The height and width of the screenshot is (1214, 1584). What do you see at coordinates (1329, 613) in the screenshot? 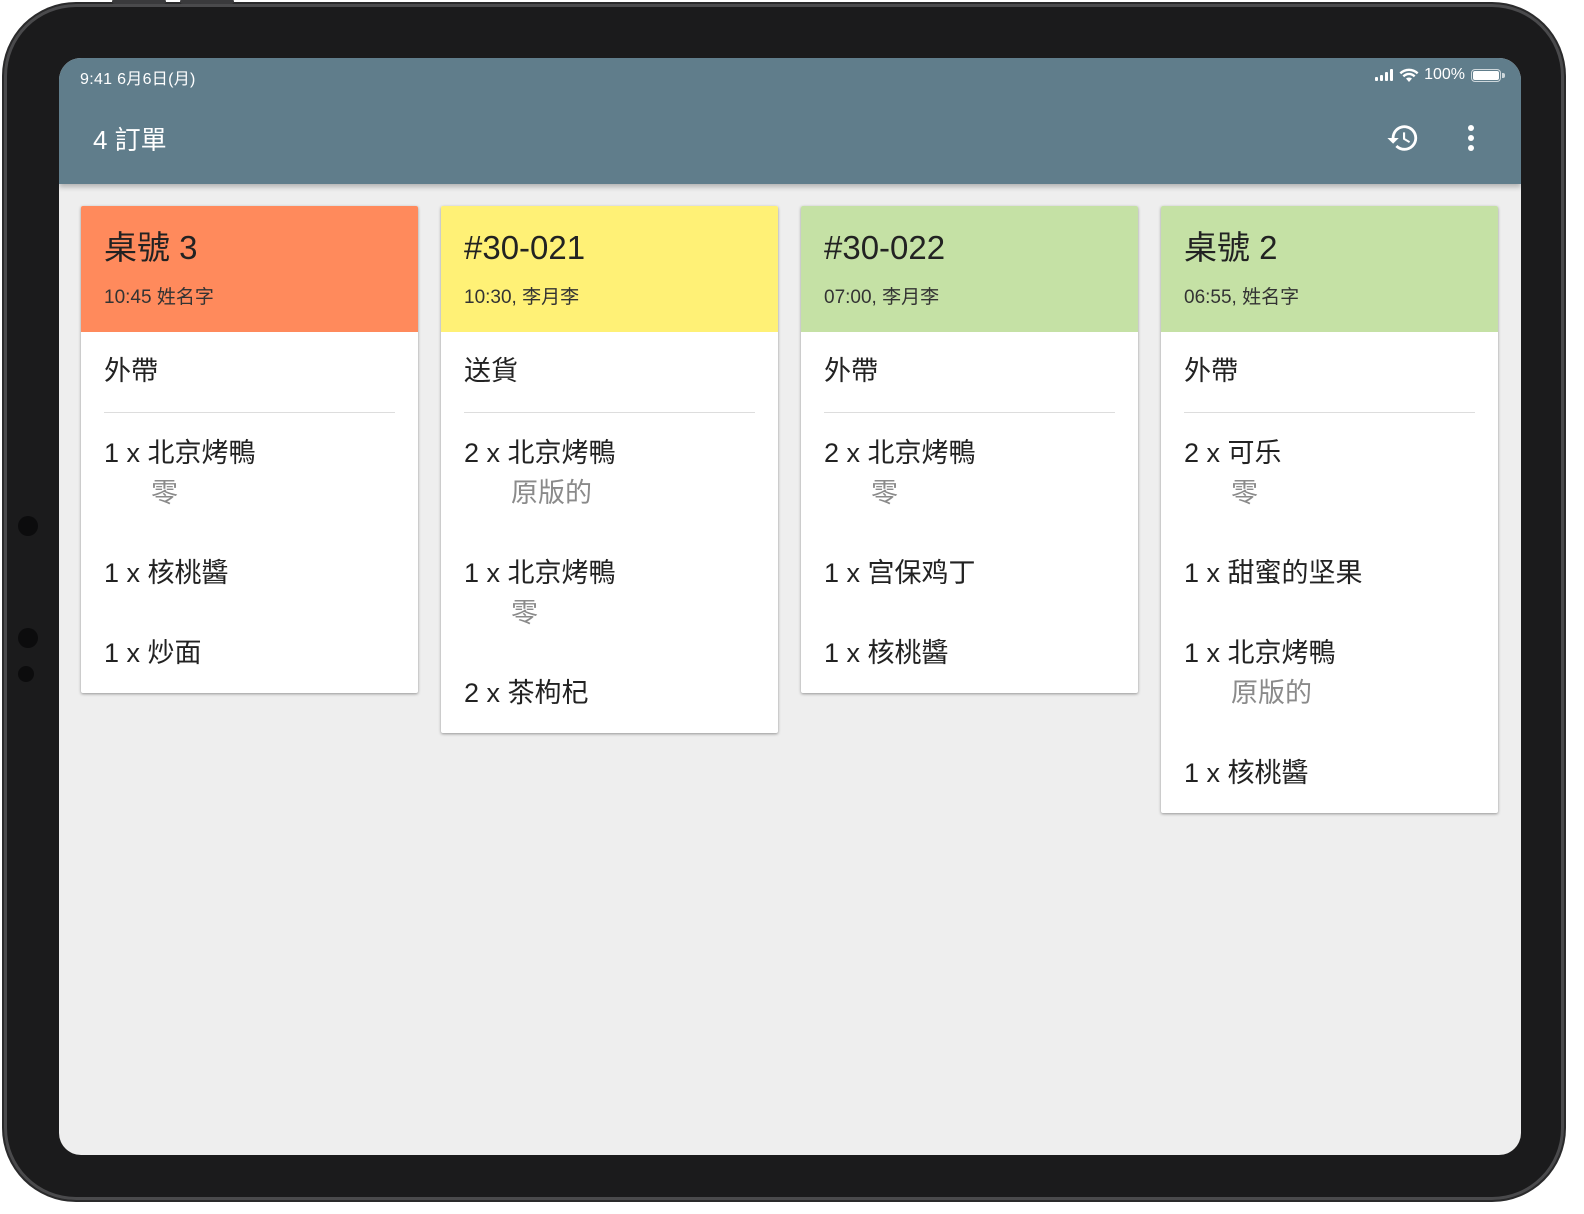
I see `order-items: 2 x 可乐 零 1 x 甜蜜的坚果 1 x 北京烤鴨 原版的 1 x 核桃醬` at bounding box center [1329, 613].